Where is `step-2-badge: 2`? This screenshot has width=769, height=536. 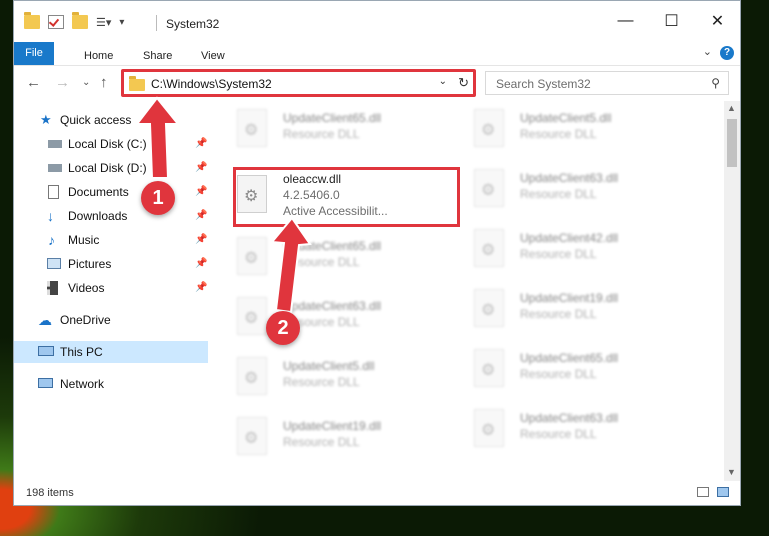
step-2-badge: 2 is located at coordinates (283, 328).